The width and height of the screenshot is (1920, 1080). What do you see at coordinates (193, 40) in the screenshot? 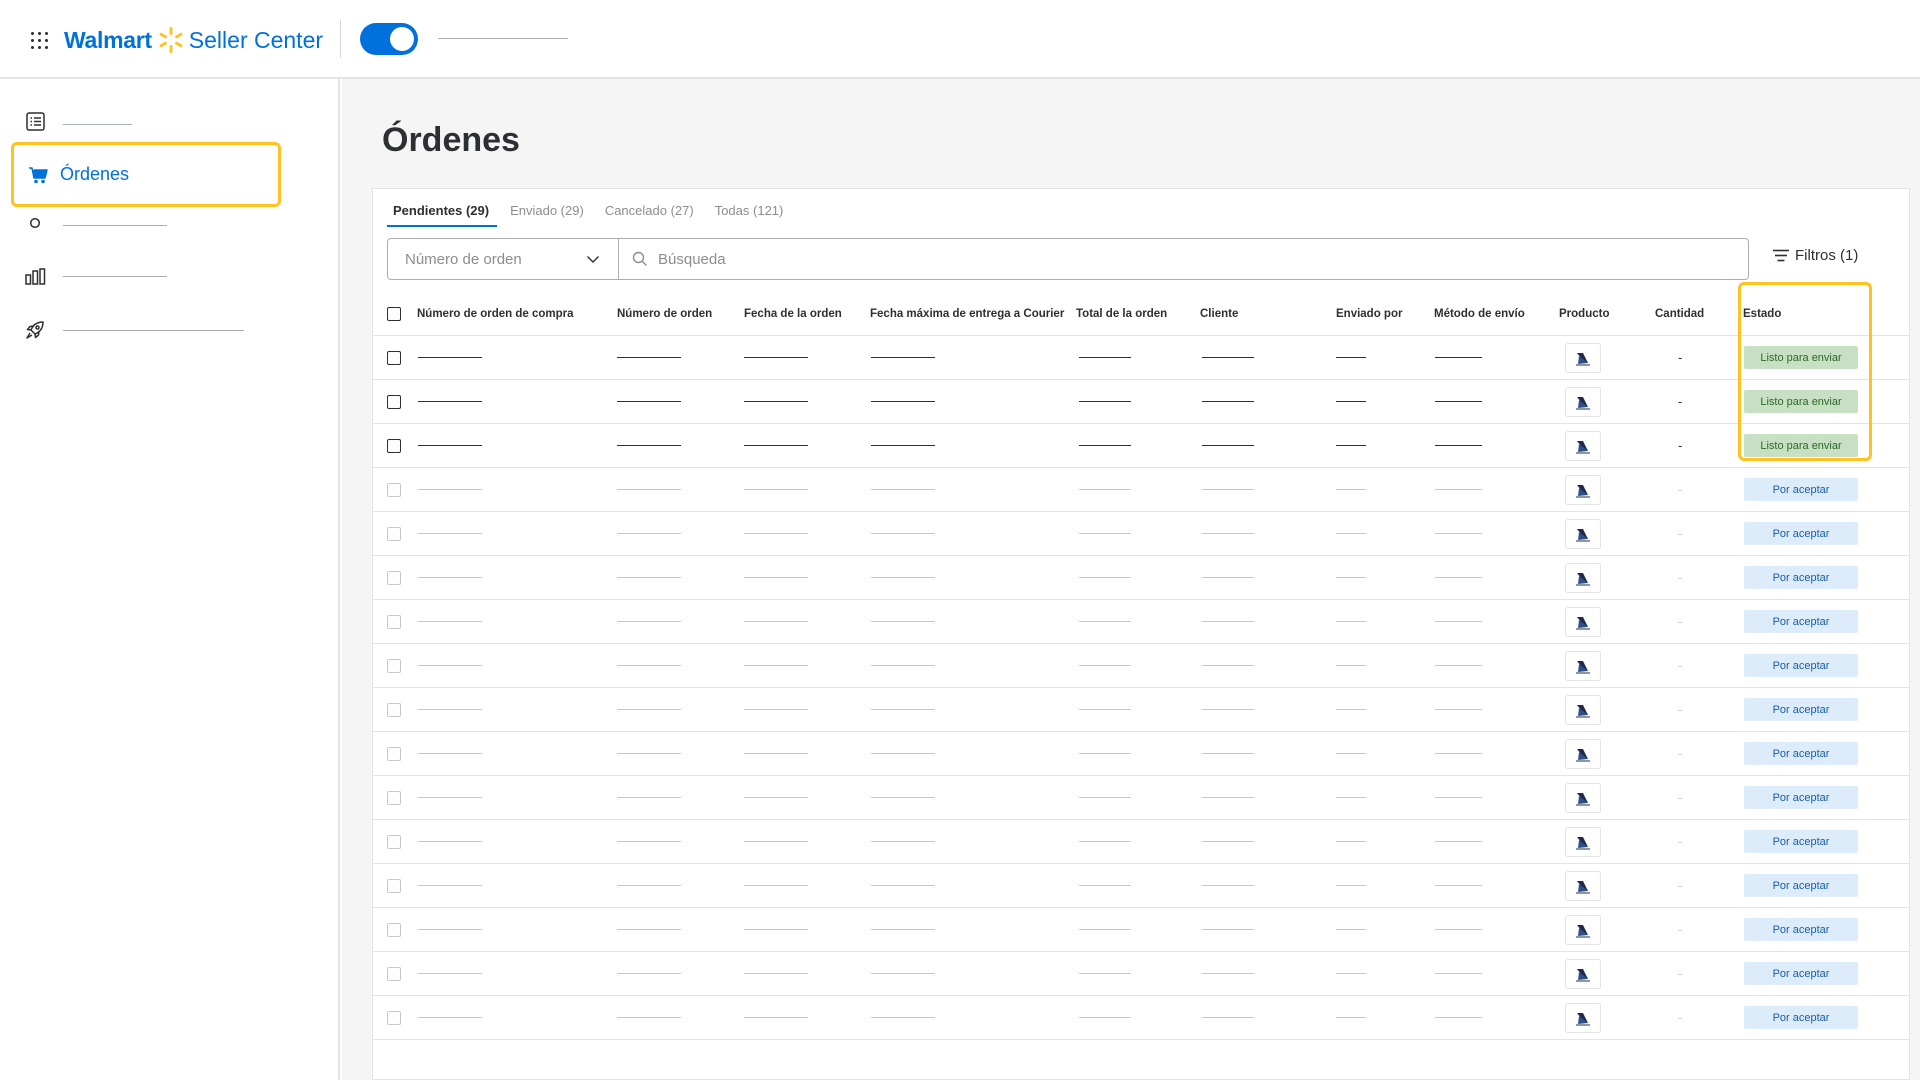
I see `brand-logo: Walmart Seller Center` at bounding box center [193, 40].